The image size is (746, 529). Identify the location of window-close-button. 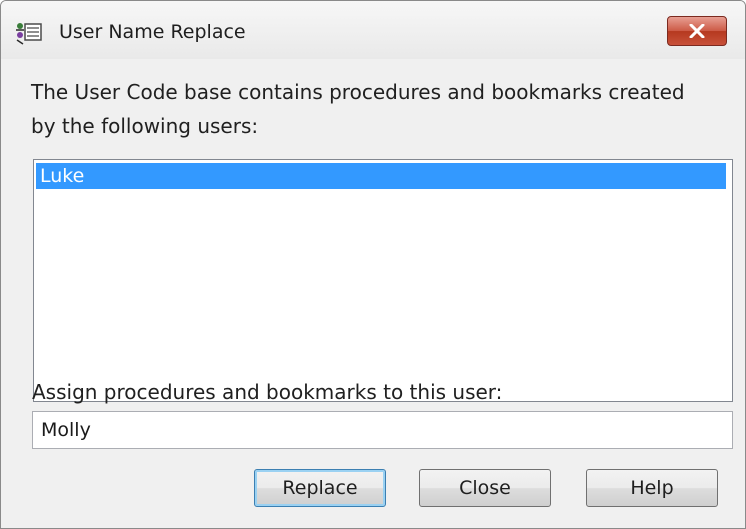
(697, 31).